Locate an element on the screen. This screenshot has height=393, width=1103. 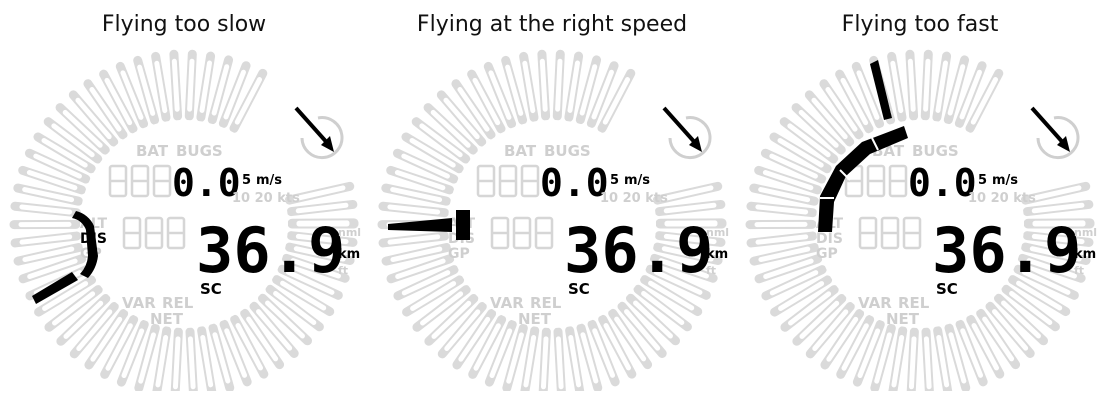
panel-title: Flying at the right speed is located at coordinates (552, 24).